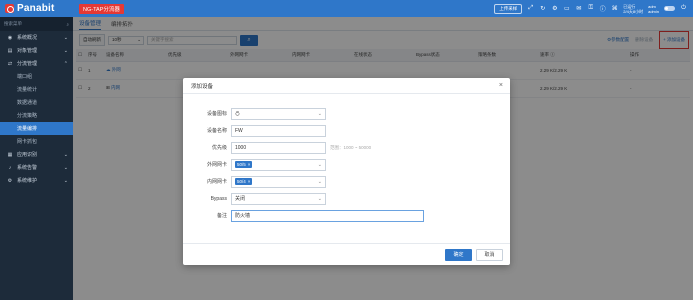 The image size is (693, 300). What do you see at coordinates (218, 198) in the screenshot?
I see `bypass-label: Bypass` at bounding box center [218, 198].